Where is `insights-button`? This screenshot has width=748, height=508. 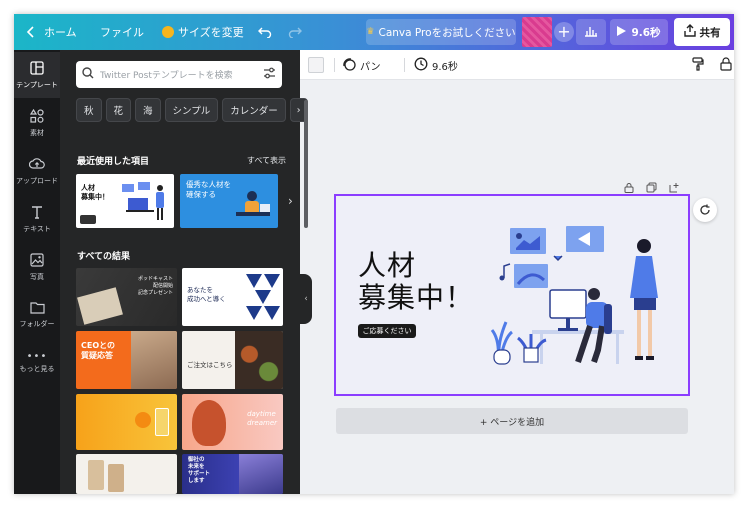 insights-button is located at coordinates (591, 32).